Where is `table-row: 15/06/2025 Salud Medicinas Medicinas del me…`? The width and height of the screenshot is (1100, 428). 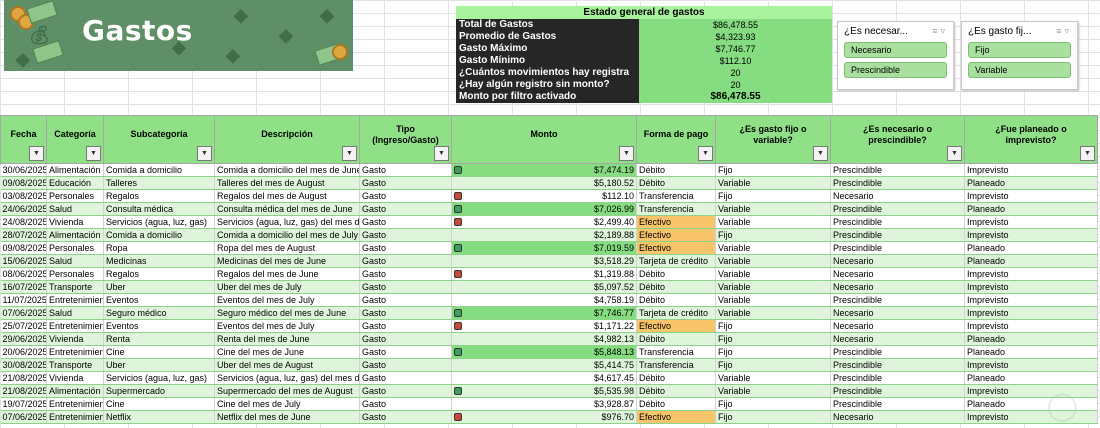
table-row: 15/06/2025 Salud Medicinas Medicinas del me… is located at coordinates (549, 261).